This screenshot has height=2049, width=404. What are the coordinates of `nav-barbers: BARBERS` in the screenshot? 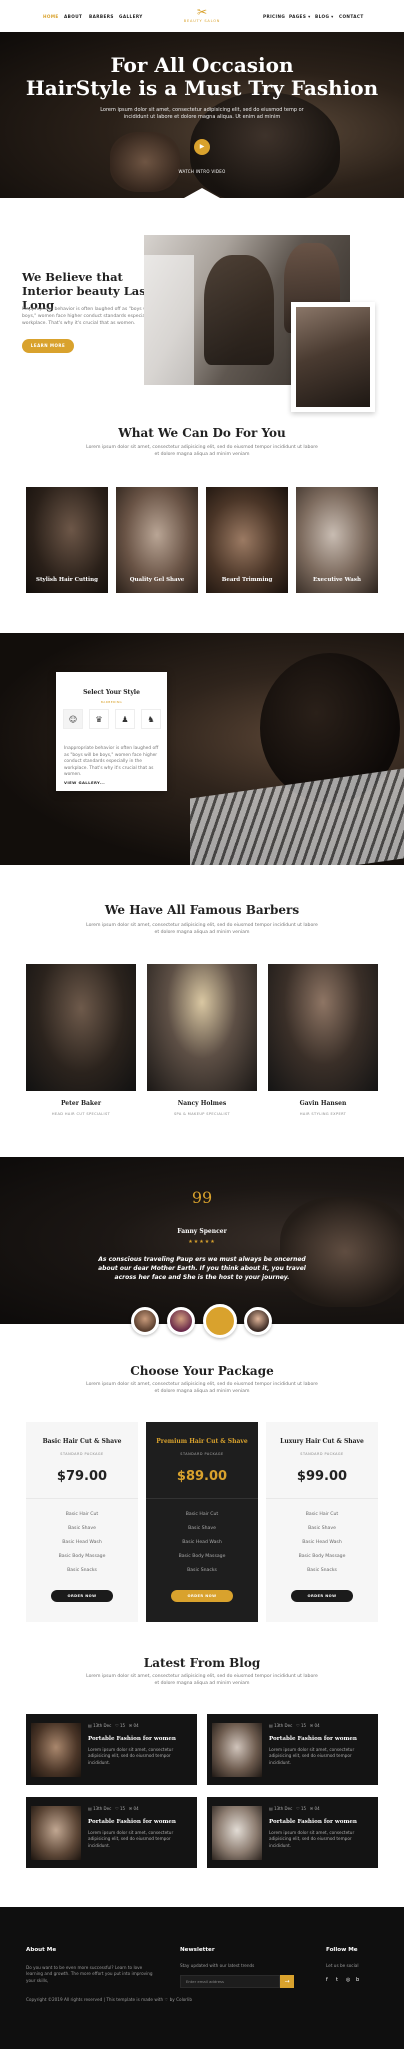 It's located at (101, 16).